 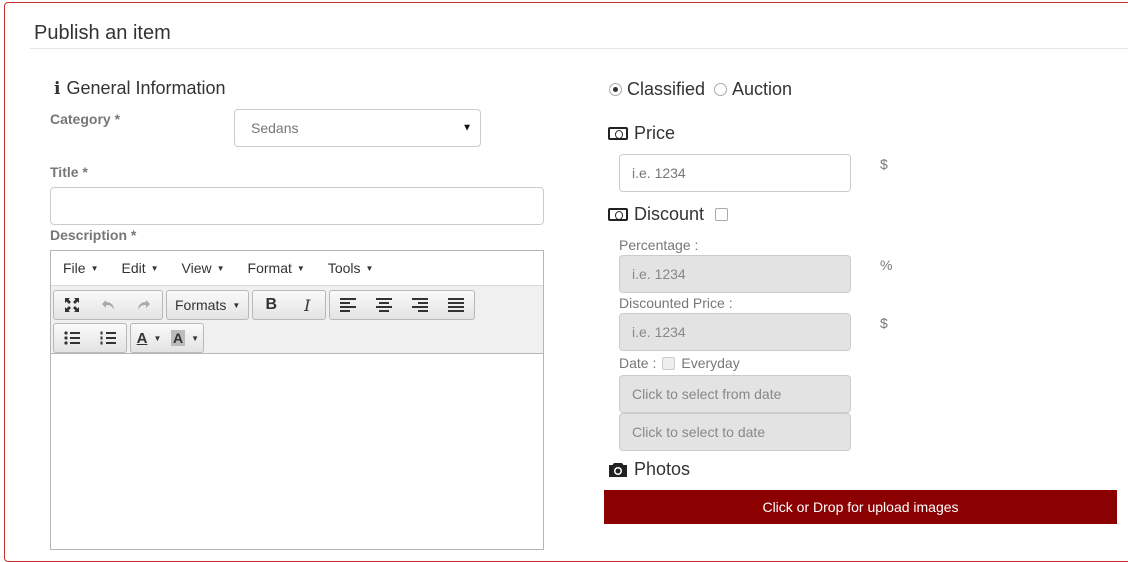 What do you see at coordinates (297, 206) in the screenshot?
I see `title-input` at bounding box center [297, 206].